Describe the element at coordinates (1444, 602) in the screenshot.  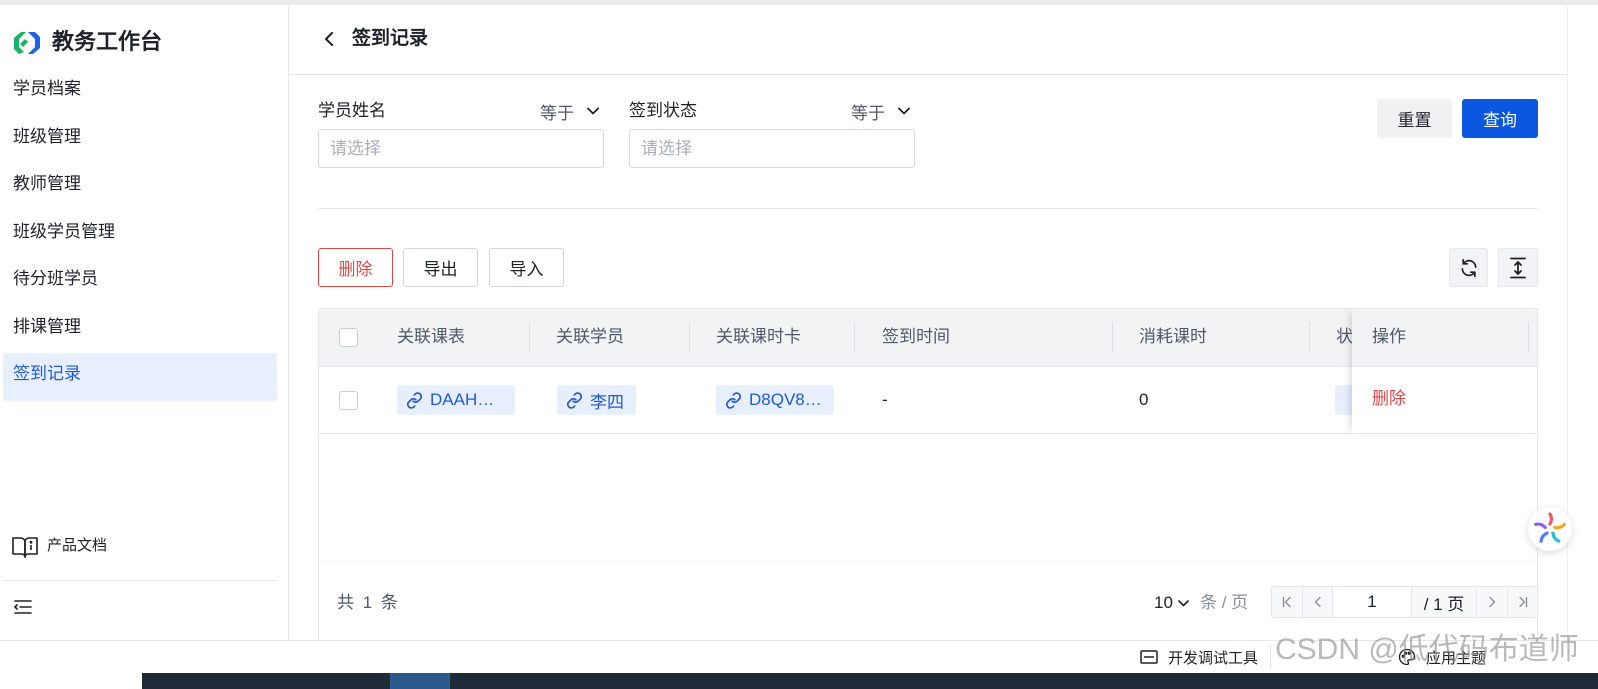
I see `total-pages: / 1 页` at that location.